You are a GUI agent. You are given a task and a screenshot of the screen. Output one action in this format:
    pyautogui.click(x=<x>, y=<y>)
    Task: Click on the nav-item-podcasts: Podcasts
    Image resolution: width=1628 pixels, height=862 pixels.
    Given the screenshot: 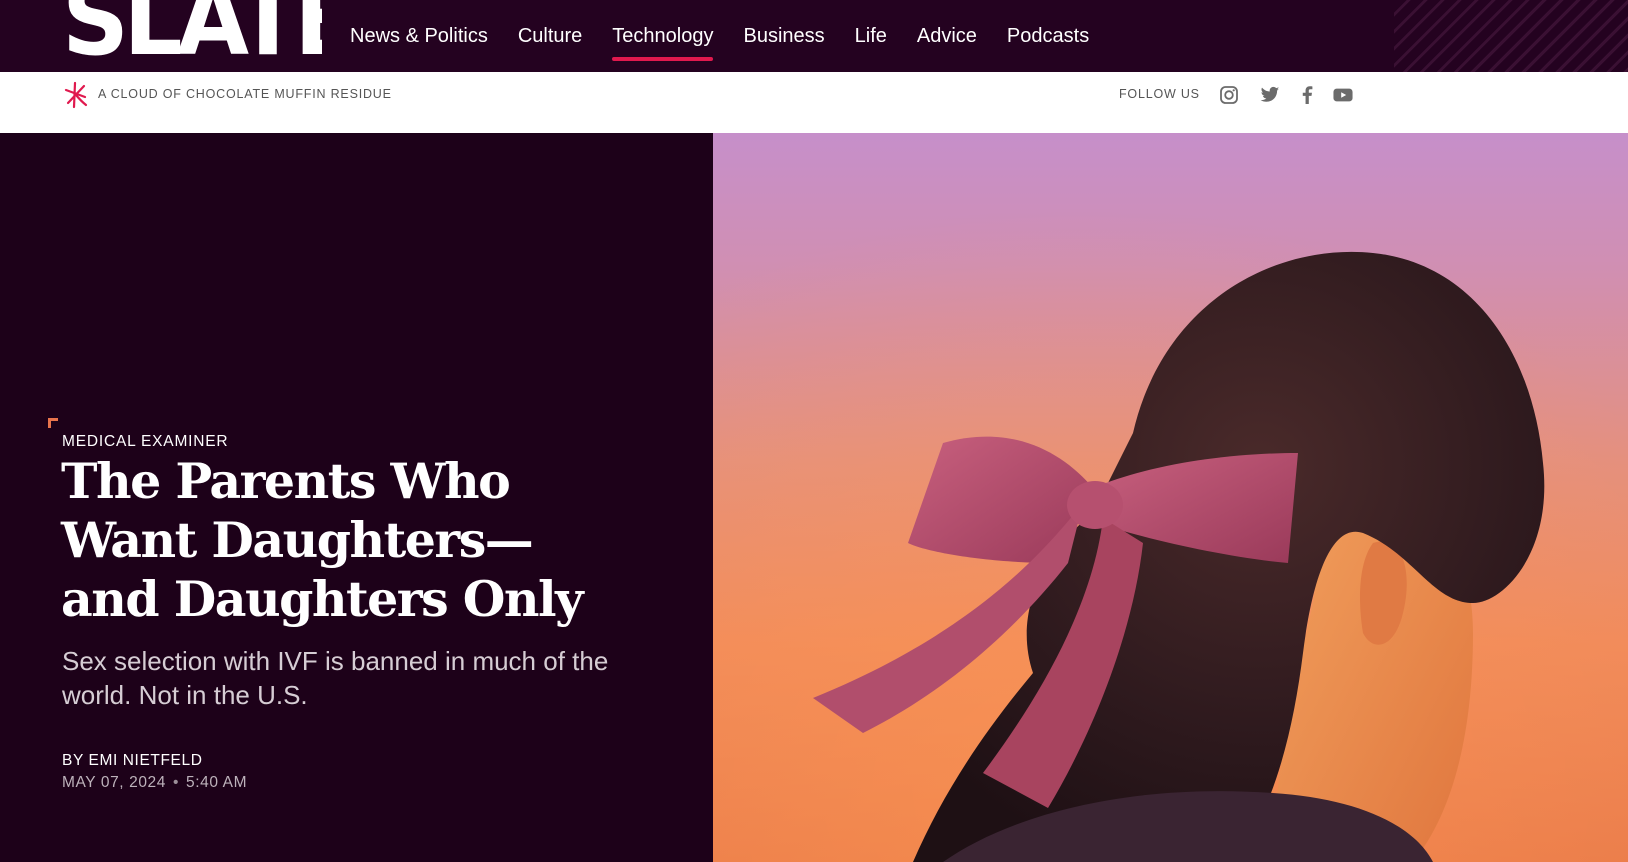 What is the action you would take?
    pyautogui.click(x=1048, y=36)
    